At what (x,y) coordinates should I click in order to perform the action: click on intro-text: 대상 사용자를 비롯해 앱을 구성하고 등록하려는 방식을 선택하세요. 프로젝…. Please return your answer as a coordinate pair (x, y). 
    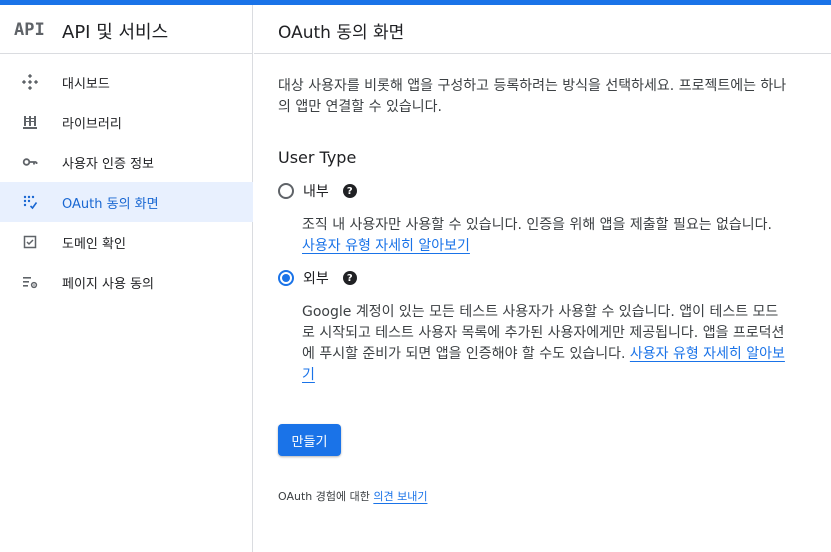
    Looking at the image, I should click on (532, 96).